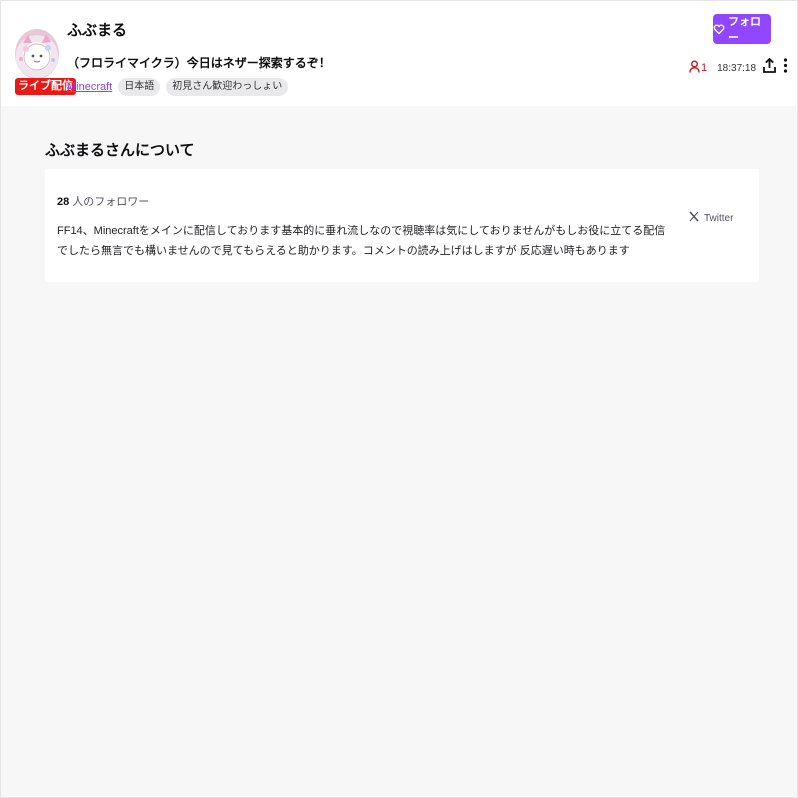 This screenshot has width=798, height=798. I want to click on channel-name: ふぶまる, so click(97, 29).